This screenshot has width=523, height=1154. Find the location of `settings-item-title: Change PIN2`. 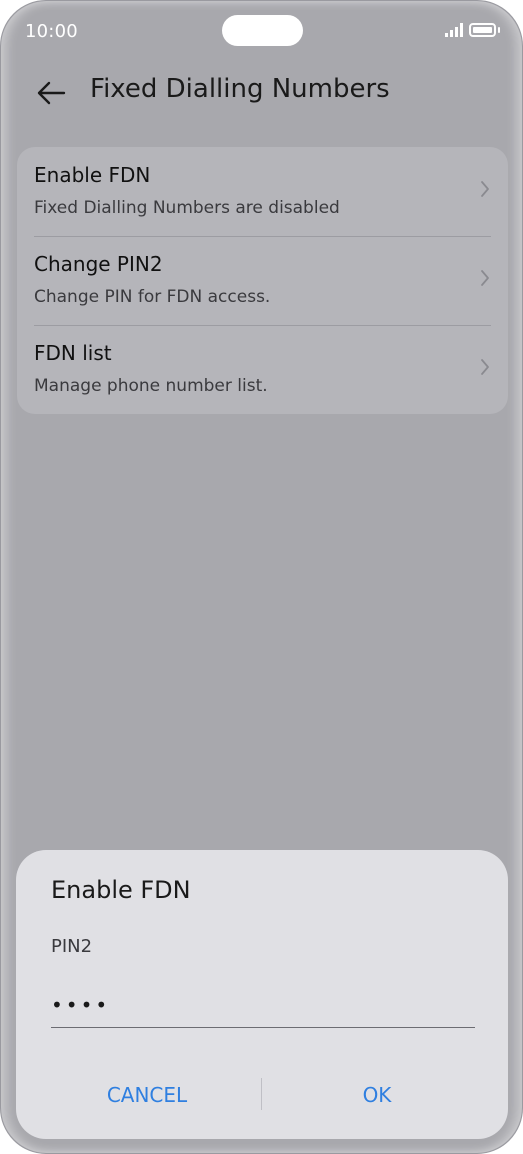

settings-item-title: Change PIN2 is located at coordinates (98, 264).